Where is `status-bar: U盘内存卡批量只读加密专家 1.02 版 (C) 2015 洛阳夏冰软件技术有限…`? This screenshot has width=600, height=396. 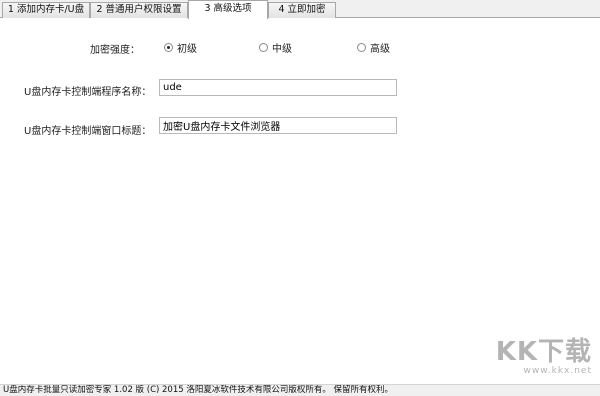
status-bar: U盘内存卡批量只读加密专家 1.02 版 (C) 2015 洛阳夏冰软件技术有限… is located at coordinates (300, 390).